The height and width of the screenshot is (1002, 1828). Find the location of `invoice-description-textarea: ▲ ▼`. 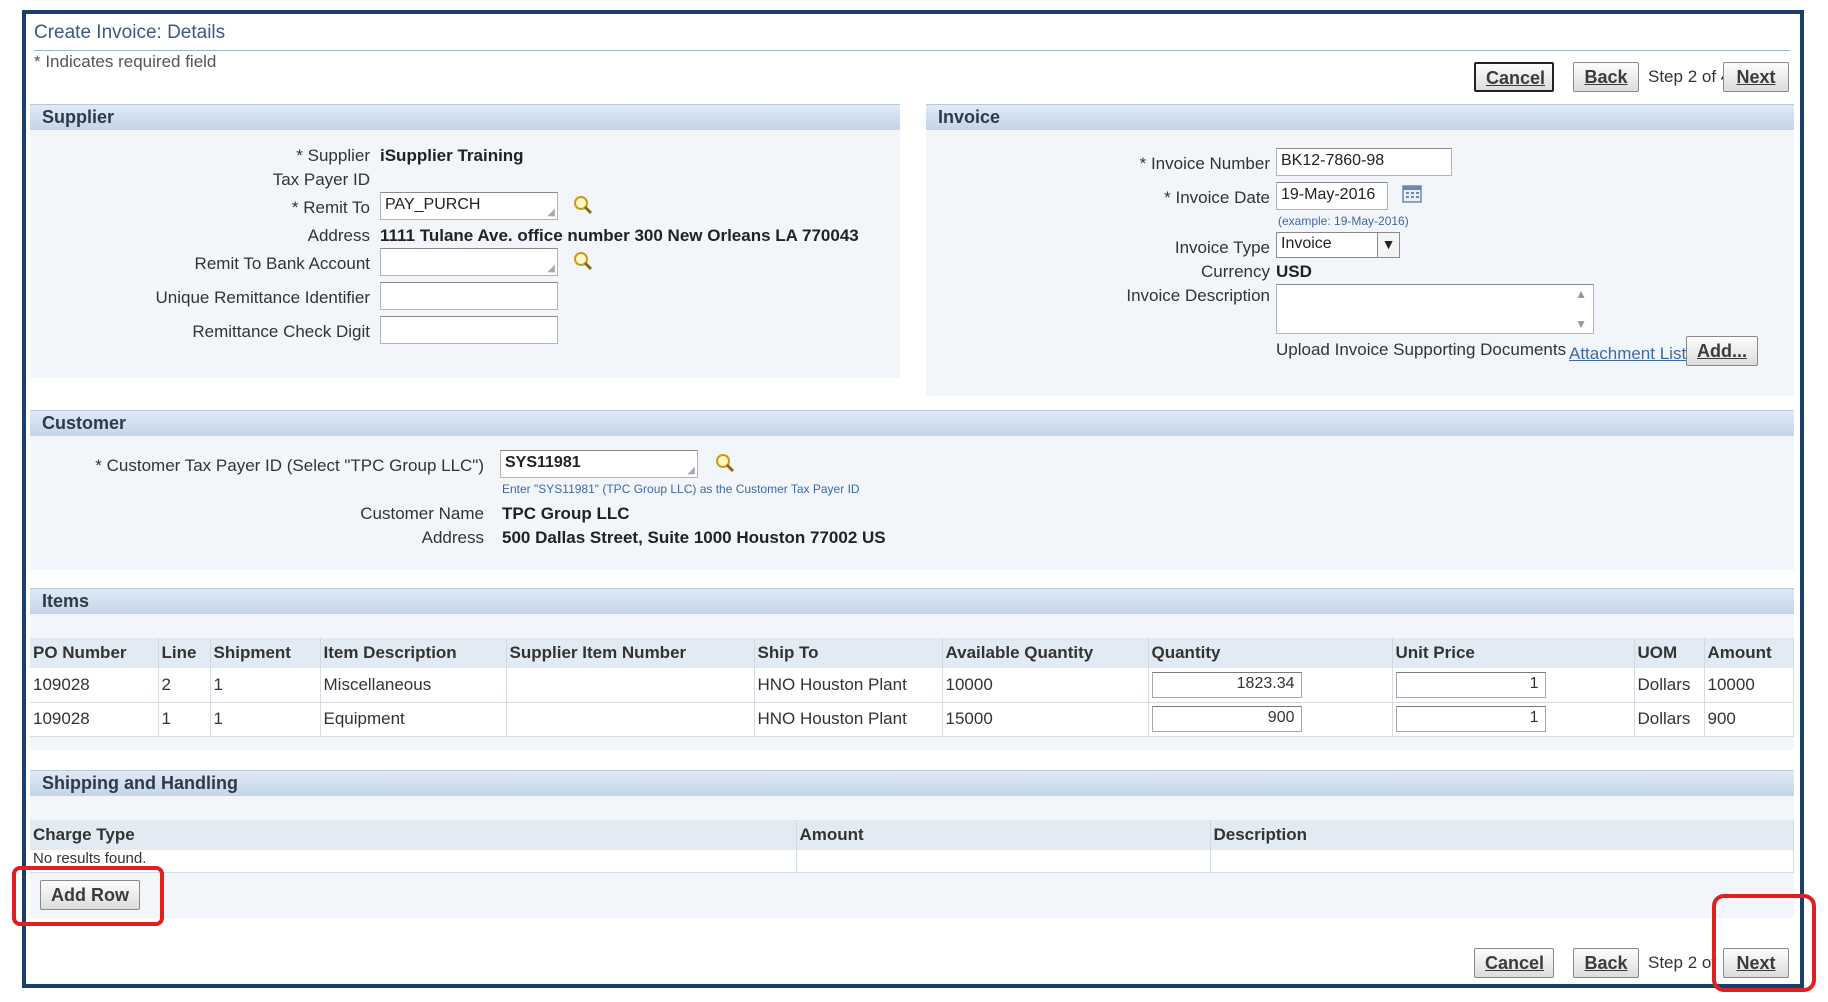

invoice-description-textarea: ▲ ▼ is located at coordinates (1435, 309).